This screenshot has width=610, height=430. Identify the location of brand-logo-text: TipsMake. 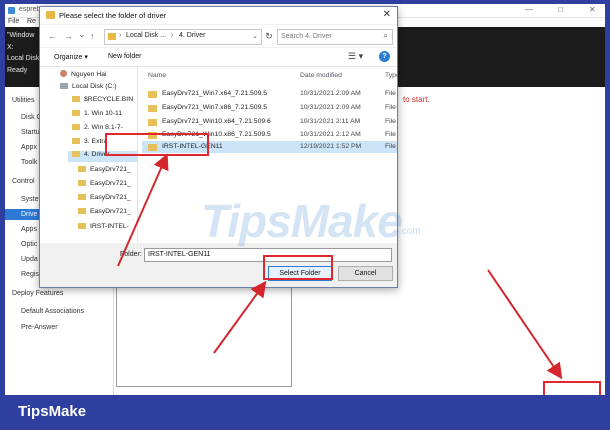
(52, 411).